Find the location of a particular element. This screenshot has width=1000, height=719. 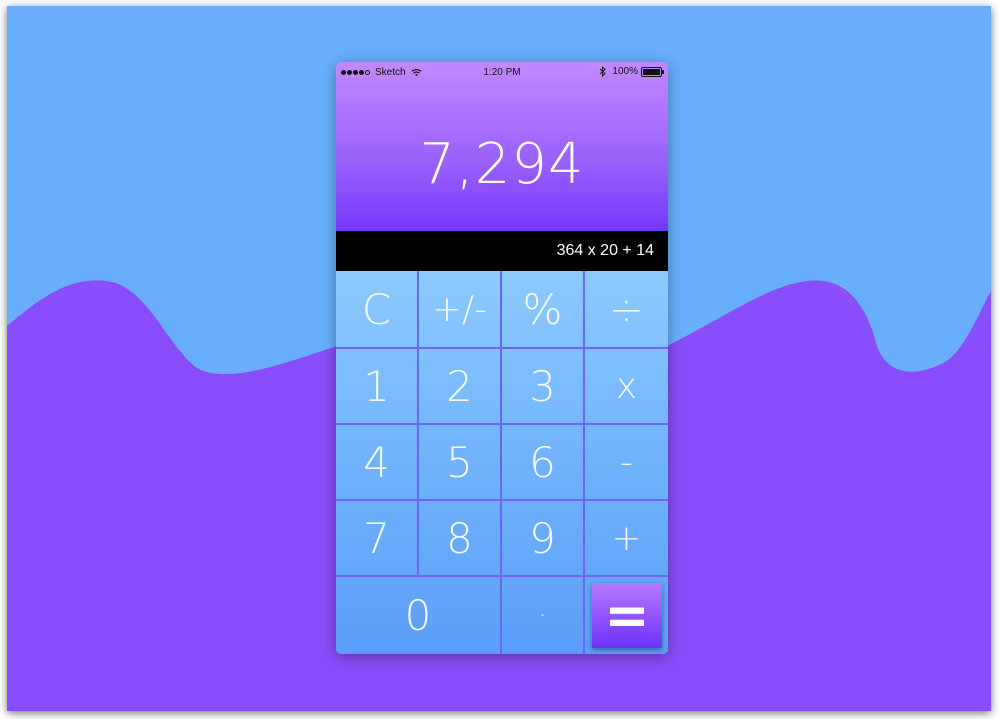

digit-8-button: 8 is located at coordinates (460, 539).